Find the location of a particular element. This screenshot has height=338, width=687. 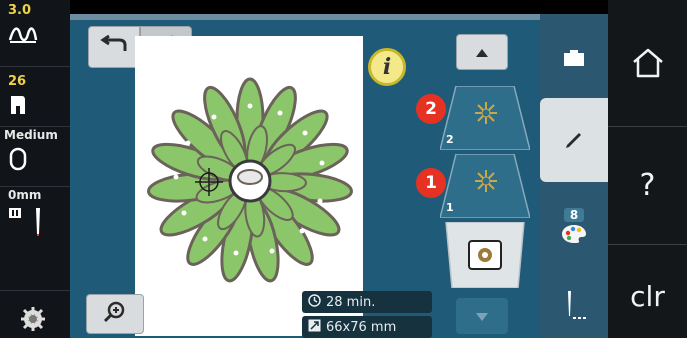

size-icon is located at coordinates (314, 327).